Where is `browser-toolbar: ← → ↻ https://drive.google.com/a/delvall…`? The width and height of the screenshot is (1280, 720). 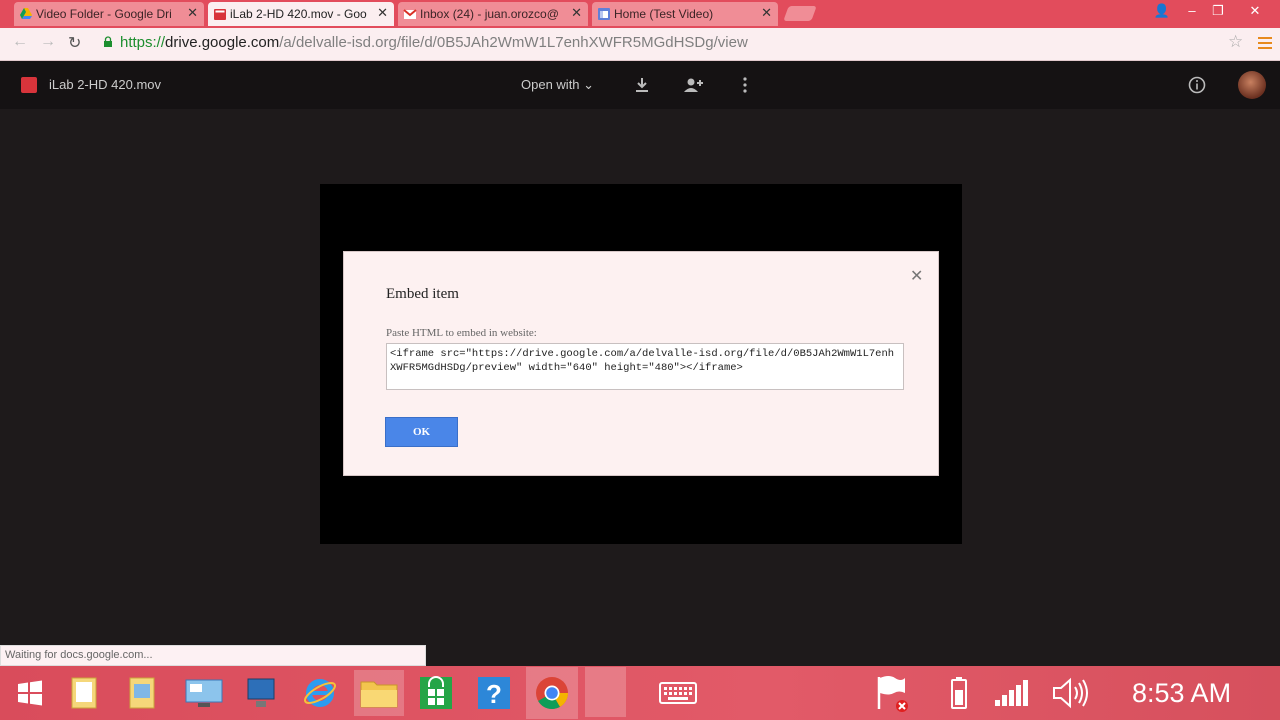
browser-toolbar: ← → ↻ https://drive.google.com/a/delvall… is located at coordinates (640, 44).